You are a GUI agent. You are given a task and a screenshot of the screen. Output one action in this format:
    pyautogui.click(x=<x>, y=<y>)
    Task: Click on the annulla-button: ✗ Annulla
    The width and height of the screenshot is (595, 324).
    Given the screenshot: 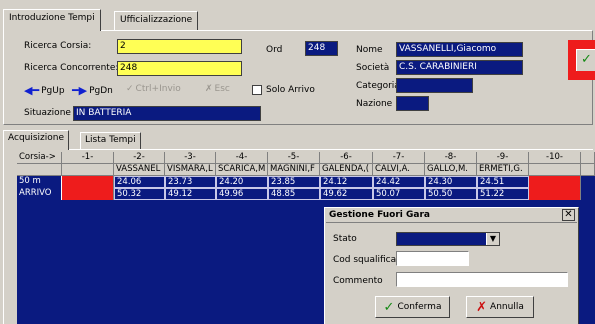 What is the action you would take?
    pyautogui.click(x=500, y=307)
    